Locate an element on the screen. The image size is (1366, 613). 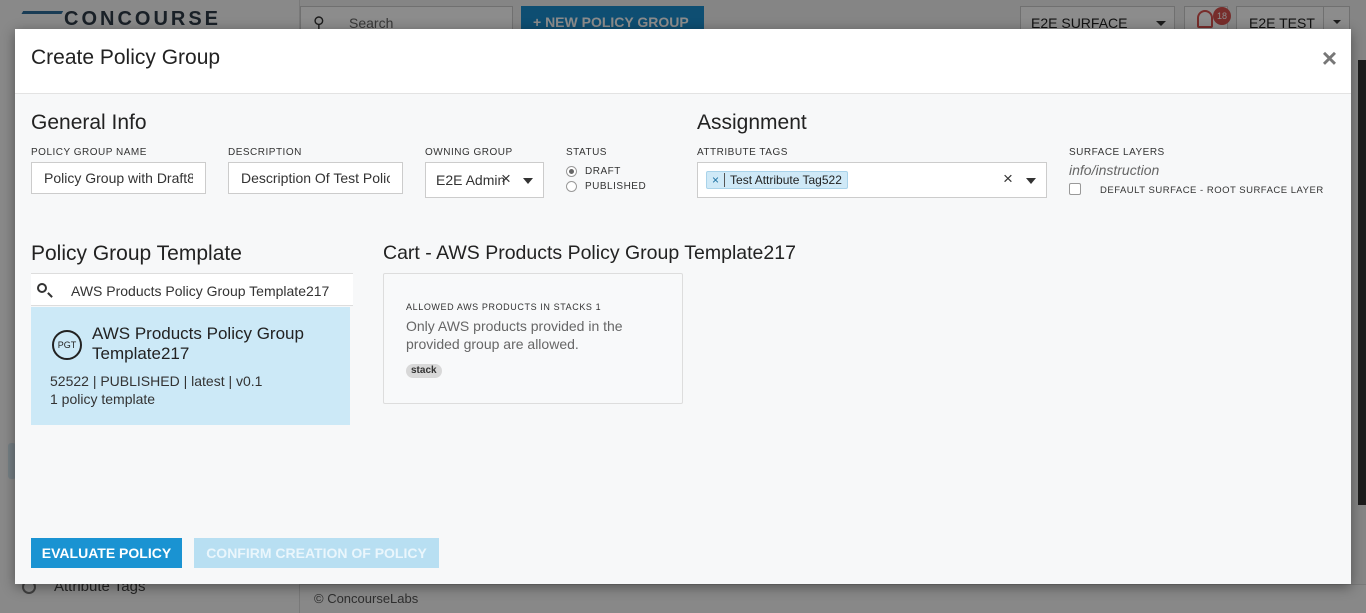
template-section-title: Policy Group Template is located at coordinates (136, 253).